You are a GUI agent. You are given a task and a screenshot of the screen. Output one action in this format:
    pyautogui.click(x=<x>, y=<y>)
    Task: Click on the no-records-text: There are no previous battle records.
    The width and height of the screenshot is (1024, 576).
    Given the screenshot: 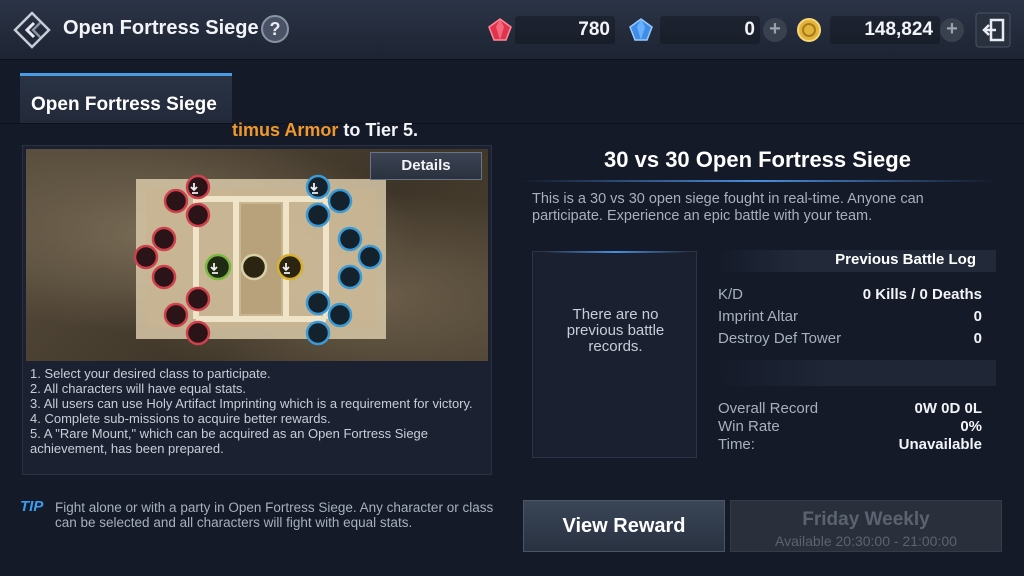 What is the action you would take?
    pyautogui.click(x=615, y=330)
    